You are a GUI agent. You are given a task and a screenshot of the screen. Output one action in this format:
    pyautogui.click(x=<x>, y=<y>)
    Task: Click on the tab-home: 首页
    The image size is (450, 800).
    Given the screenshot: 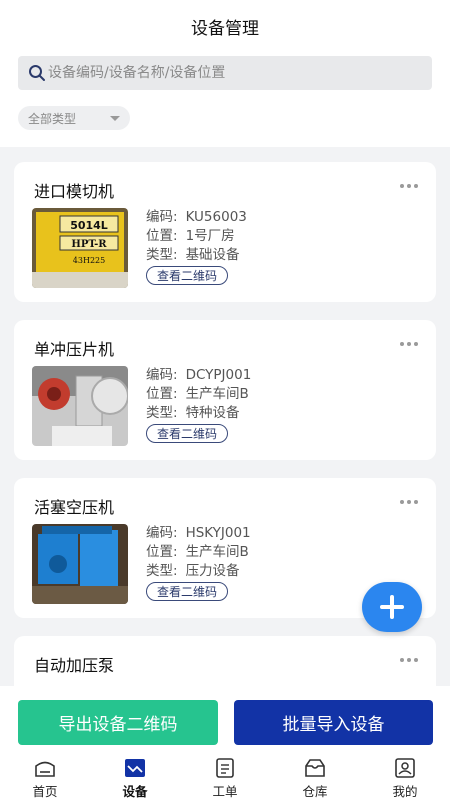 What is the action you would take?
    pyautogui.click(x=45, y=779)
    